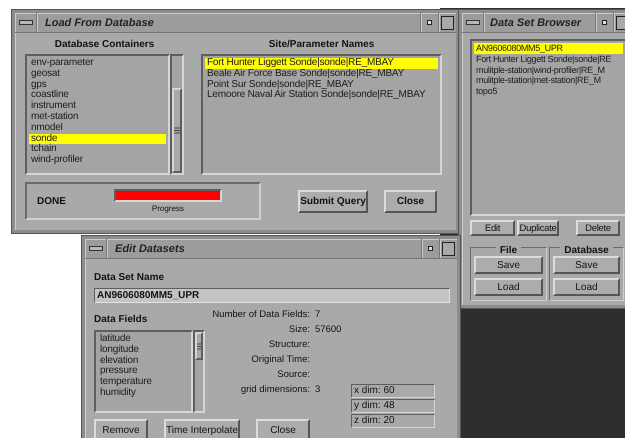 The width and height of the screenshot is (625, 438). I want to click on button: Delete, so click(598, 228).